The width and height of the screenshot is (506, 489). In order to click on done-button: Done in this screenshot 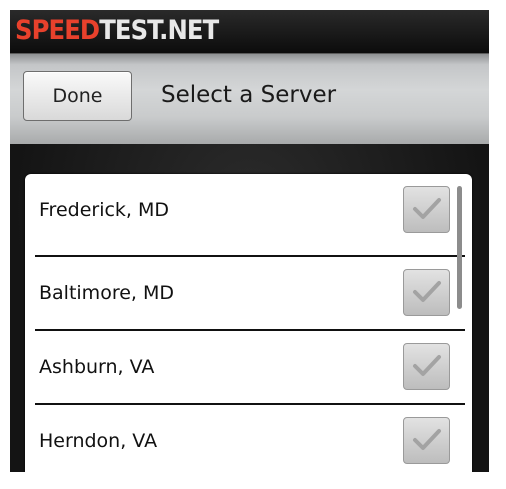, I will do `click(77, 96)`.